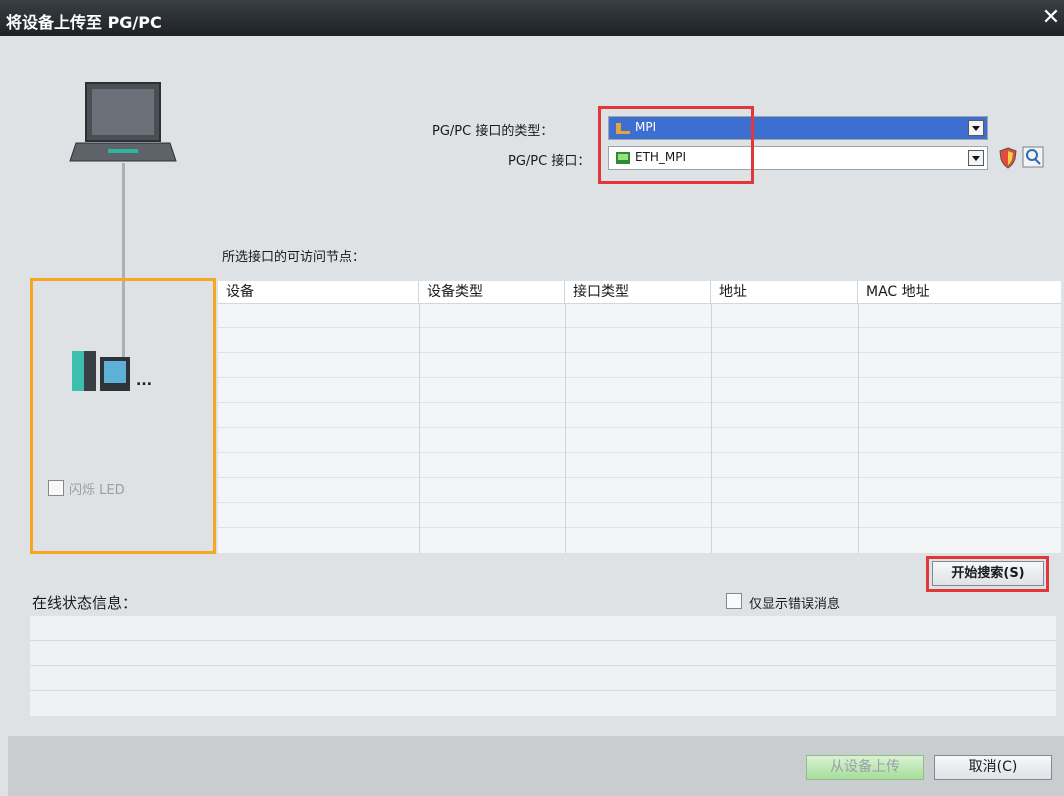 This screenshot has width=1064, height=796. Describe the element at coordinates (97, 490) in the screenshot. I see `flash-led-label: 闪烁 LED` at that location.